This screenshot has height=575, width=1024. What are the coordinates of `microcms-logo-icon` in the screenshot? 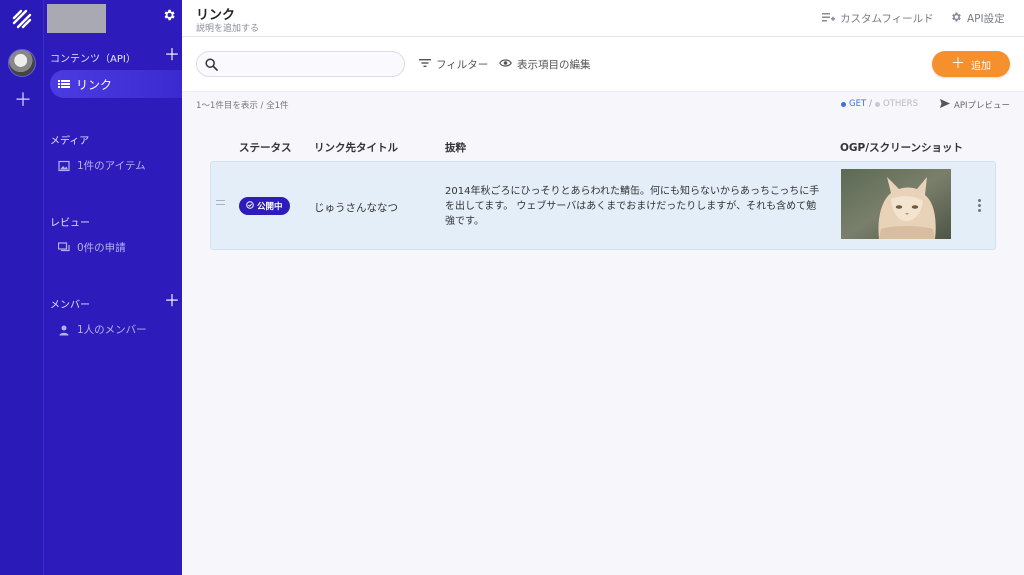 It's located at (22, 19).